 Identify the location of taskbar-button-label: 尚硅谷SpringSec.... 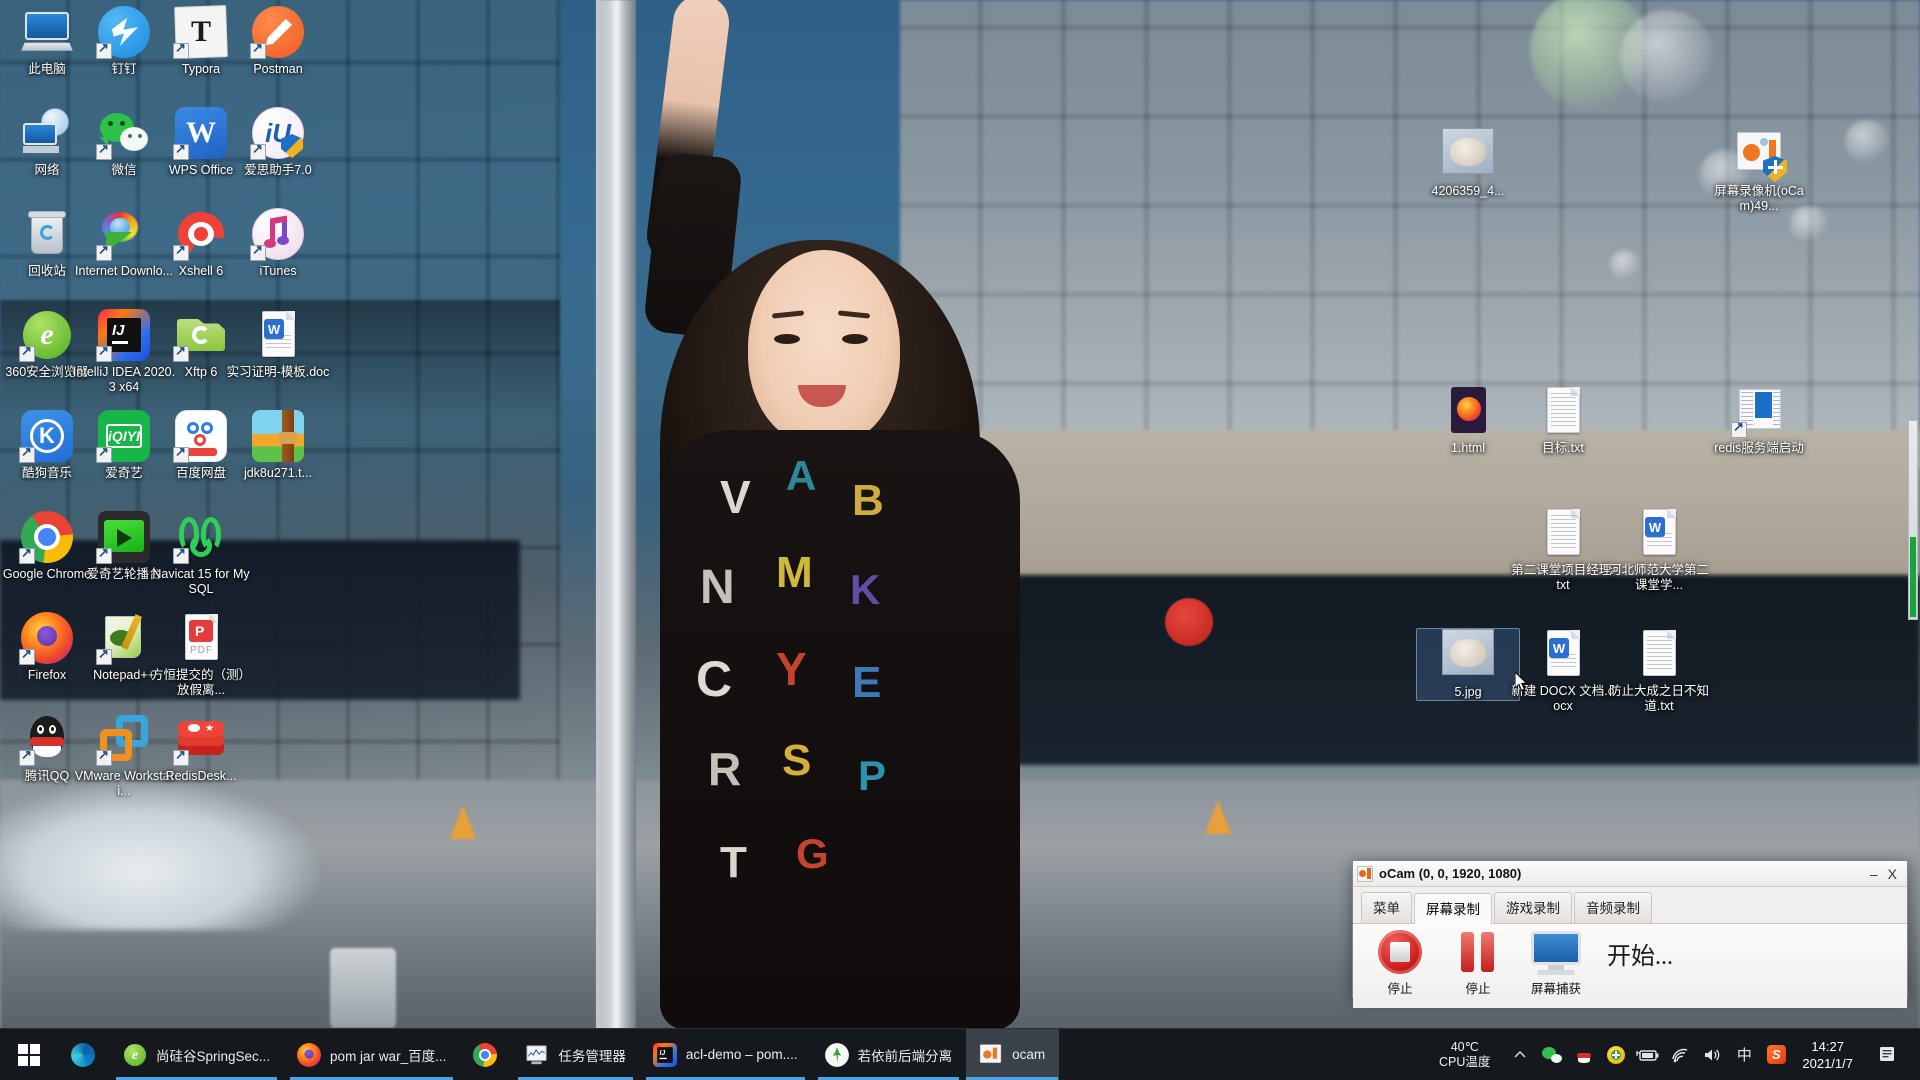
(213, 1056).